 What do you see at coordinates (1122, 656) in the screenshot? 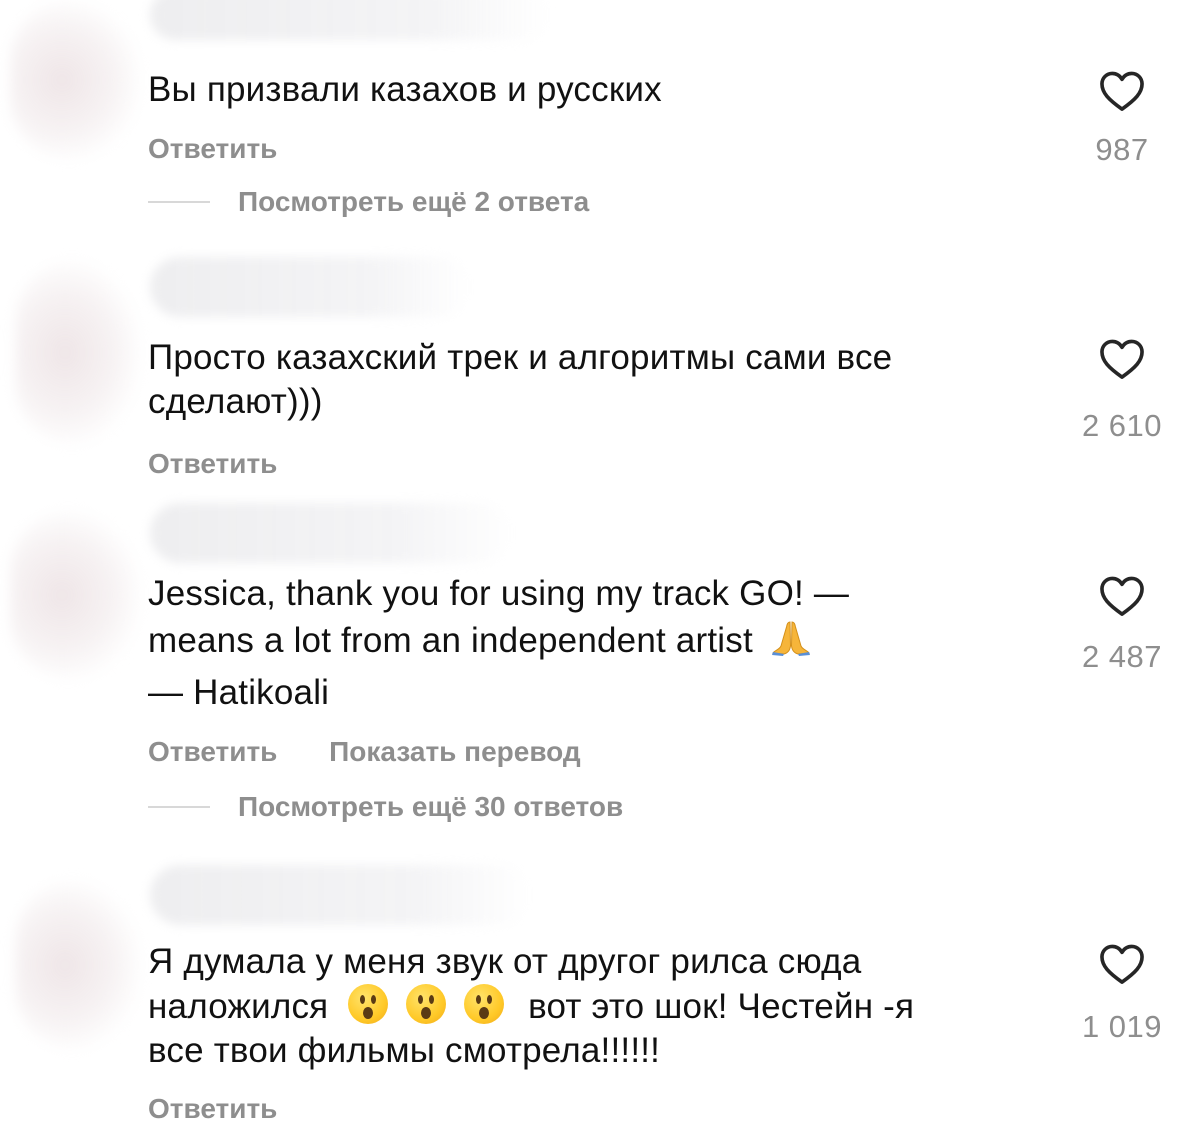
I see `like-count: 2 487` at bounding box center [1122, 656].